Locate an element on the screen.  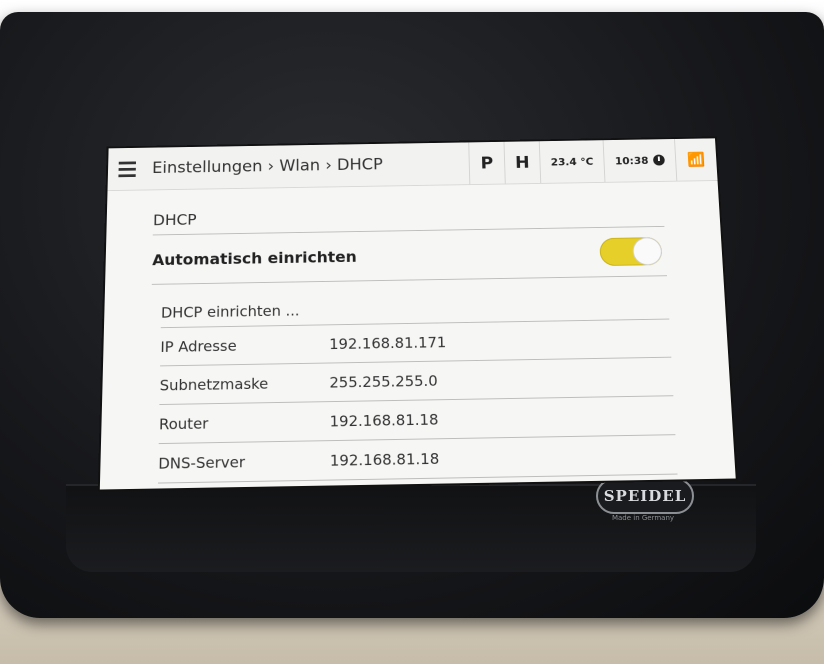
router-value: 192.168.81.18 is located at coordinates (384, 420).